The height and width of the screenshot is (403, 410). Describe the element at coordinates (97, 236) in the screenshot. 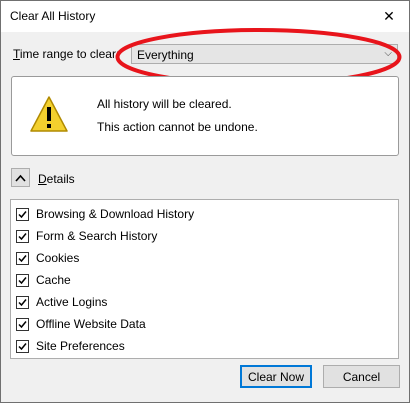

I see `item-label: Form & Search History` at that location.